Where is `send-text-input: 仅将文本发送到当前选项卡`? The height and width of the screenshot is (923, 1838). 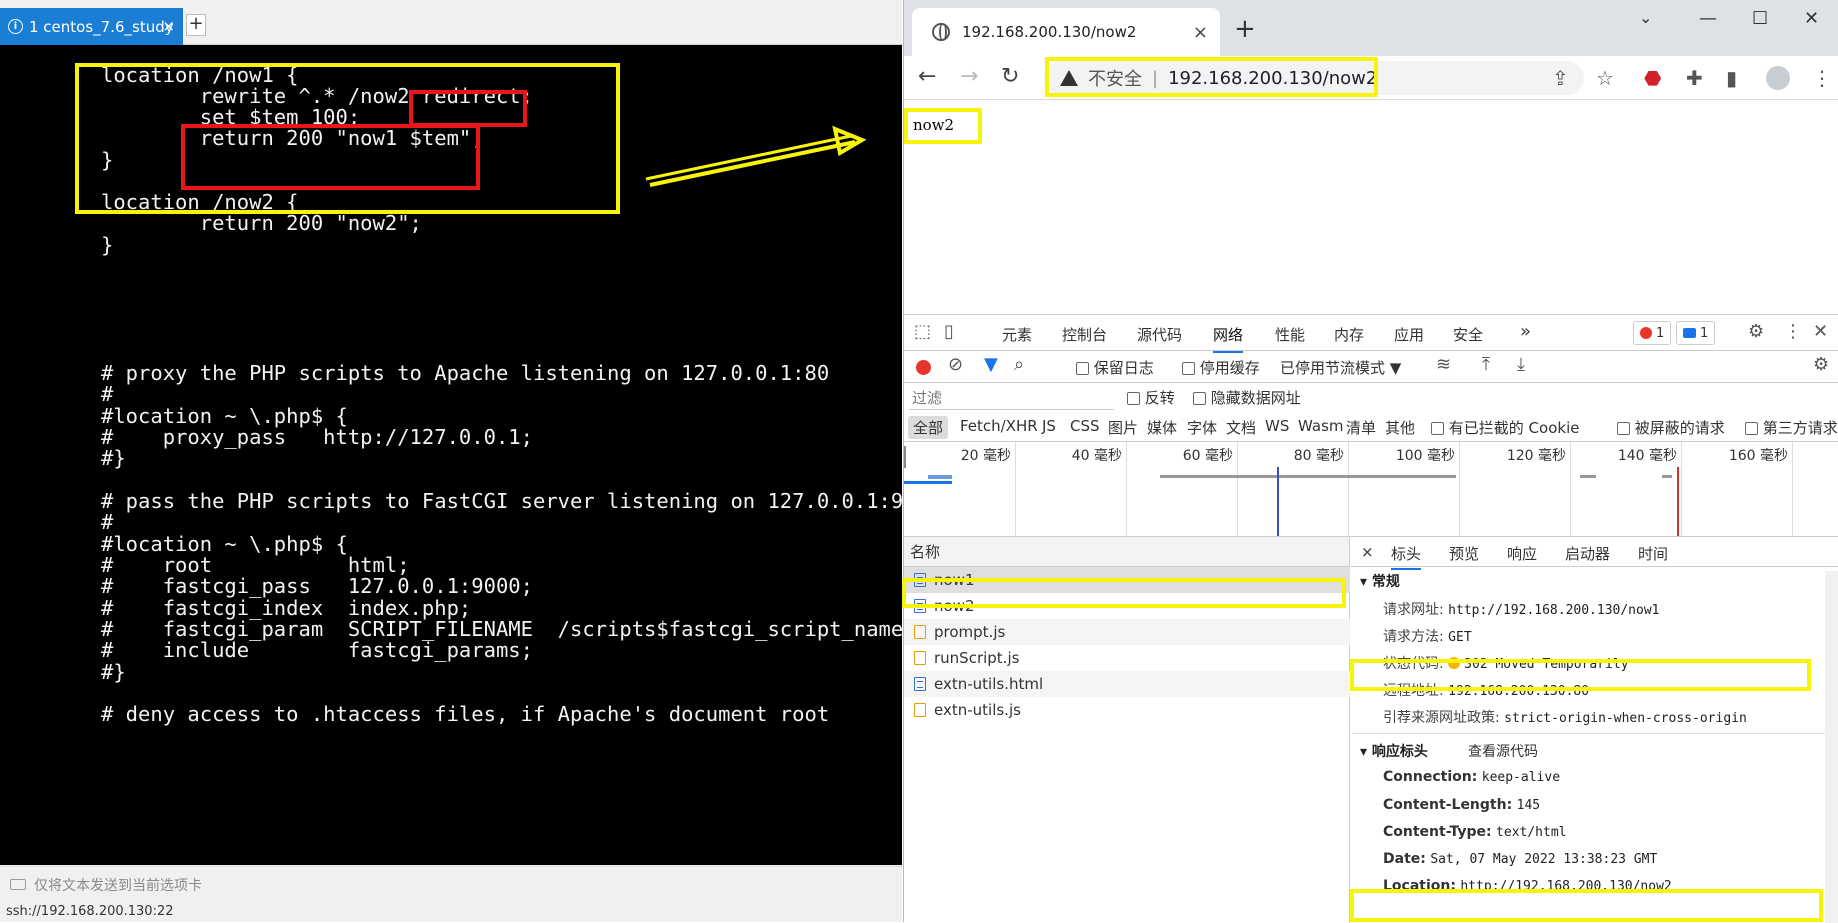
send-text-input: 仅将文本发送到当前选项卡 is located at coordinates (451, 884).